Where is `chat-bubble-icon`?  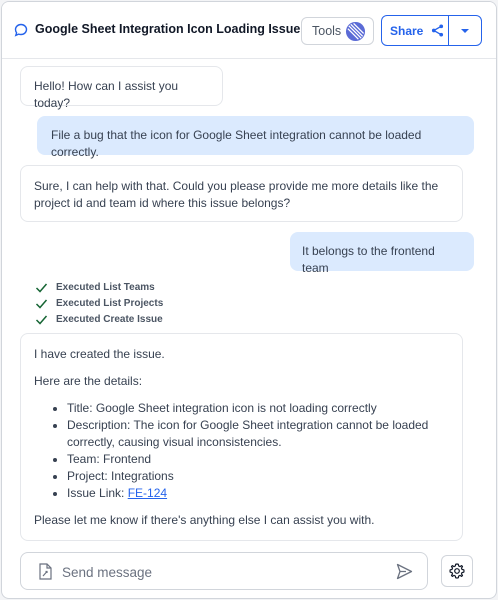 chat-bubble-icon is located at coordinates (21, 30).